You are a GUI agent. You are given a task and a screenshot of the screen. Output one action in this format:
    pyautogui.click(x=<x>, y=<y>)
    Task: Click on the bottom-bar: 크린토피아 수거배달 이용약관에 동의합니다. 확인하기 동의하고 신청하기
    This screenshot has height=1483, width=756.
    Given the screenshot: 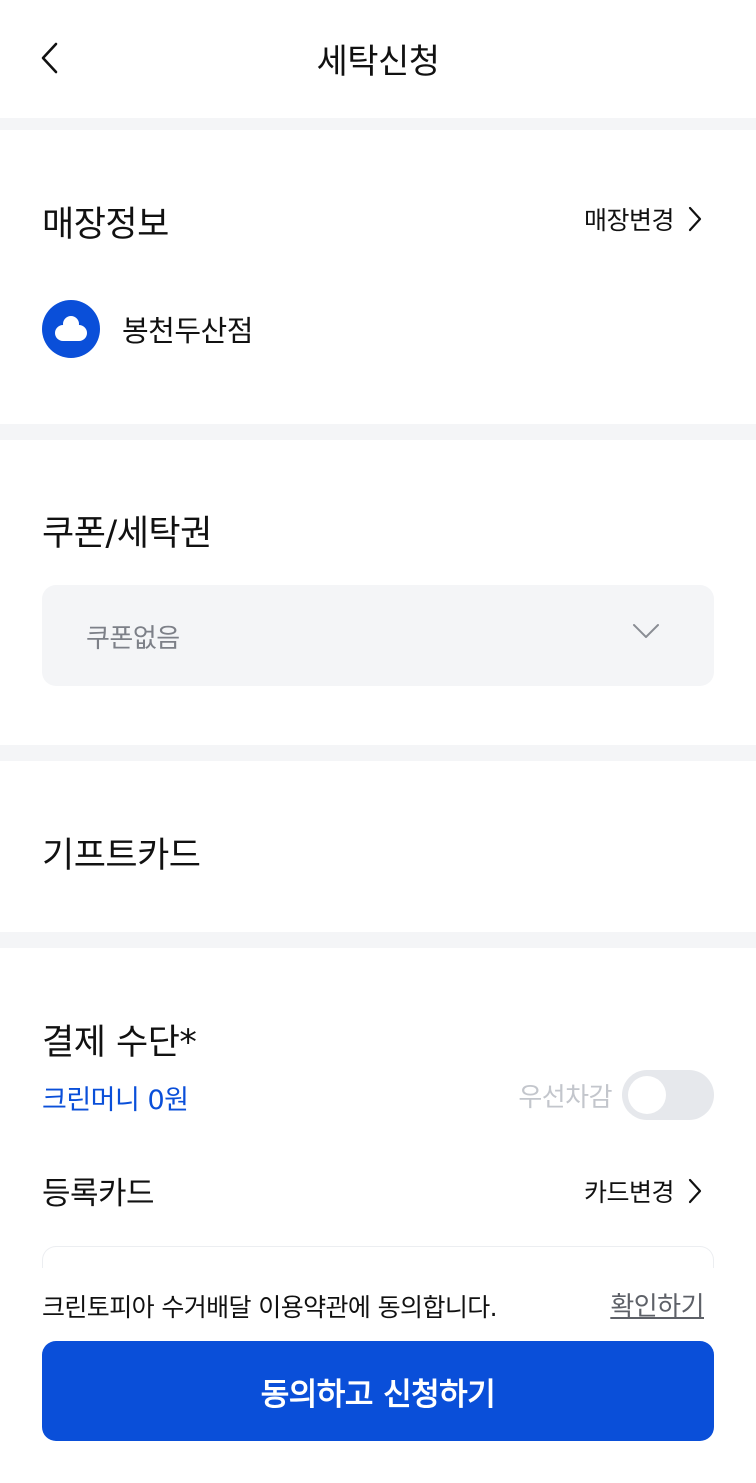 What is the action you would take?
    pyautogui.click(x=378, y=1375)
    